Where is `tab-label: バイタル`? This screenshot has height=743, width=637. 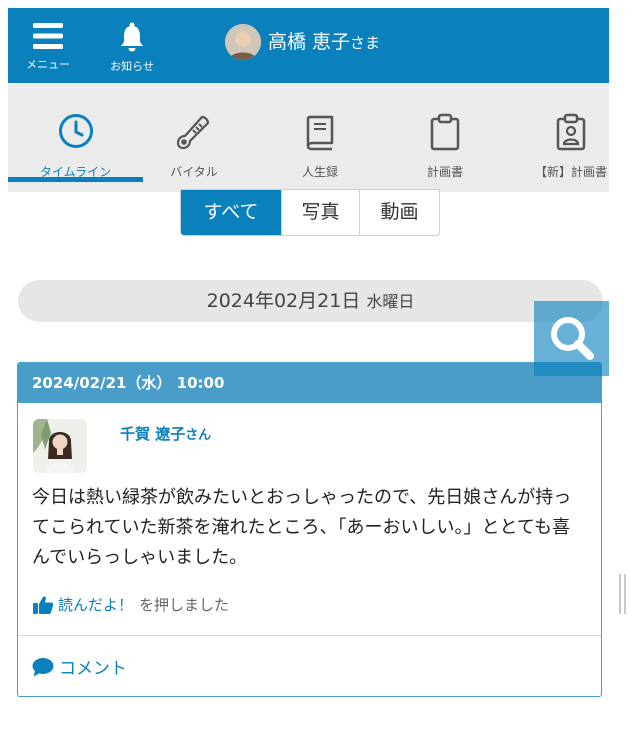 tab-label: バイタル is located at coordinates (194, 172).